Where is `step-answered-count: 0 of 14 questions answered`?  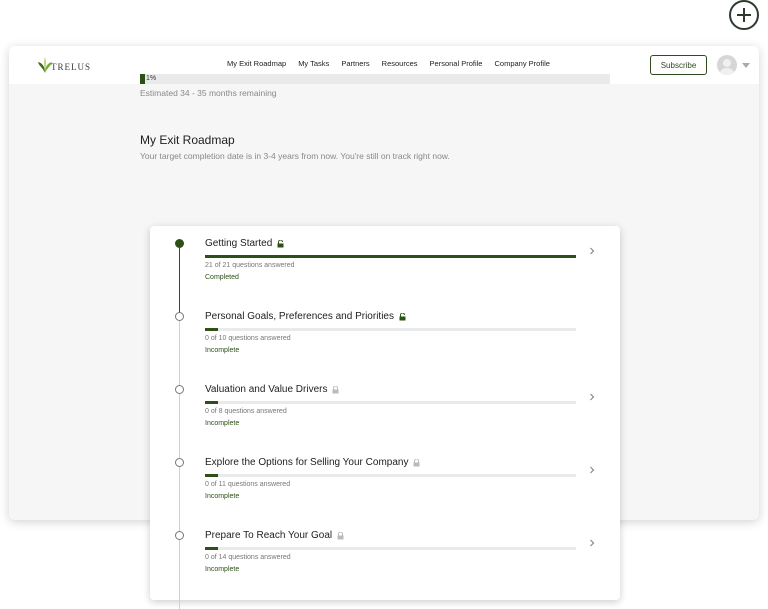
step-answered-count: 0 of 14 questions answered is located at coordinates (248, 557).